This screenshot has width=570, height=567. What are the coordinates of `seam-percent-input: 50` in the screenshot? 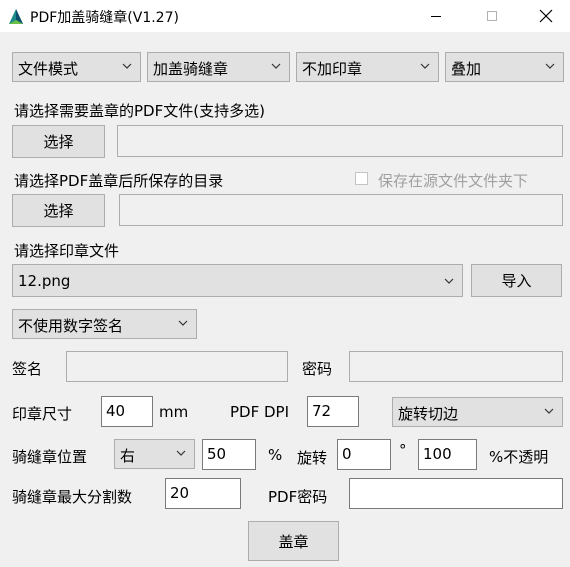 It's located at (229, 454).